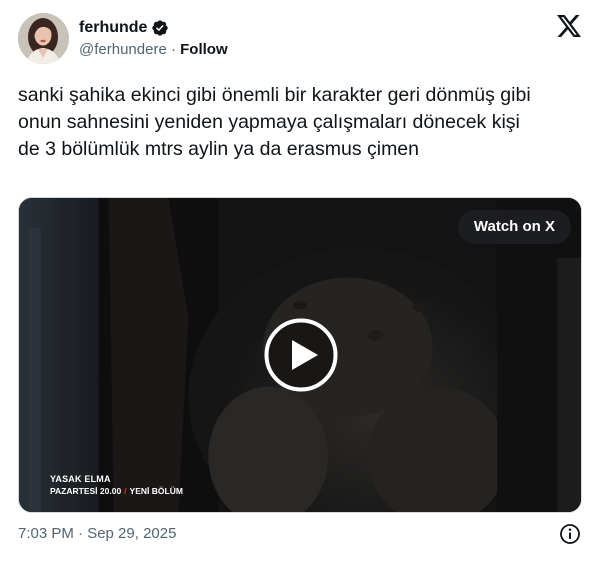 This screenshot has width=600, height=564. I want to click on follow-button: Follow, so click(204, 49).